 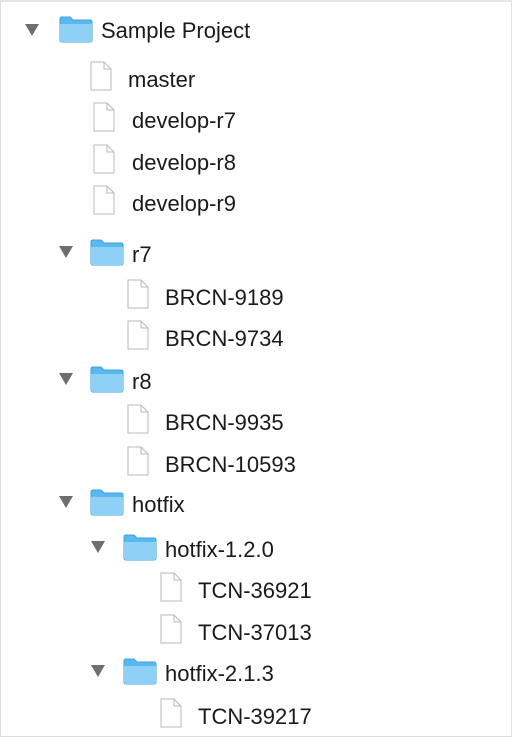 I want to click on tree-row-folder-r7: r7, so click(x=256, y=253).